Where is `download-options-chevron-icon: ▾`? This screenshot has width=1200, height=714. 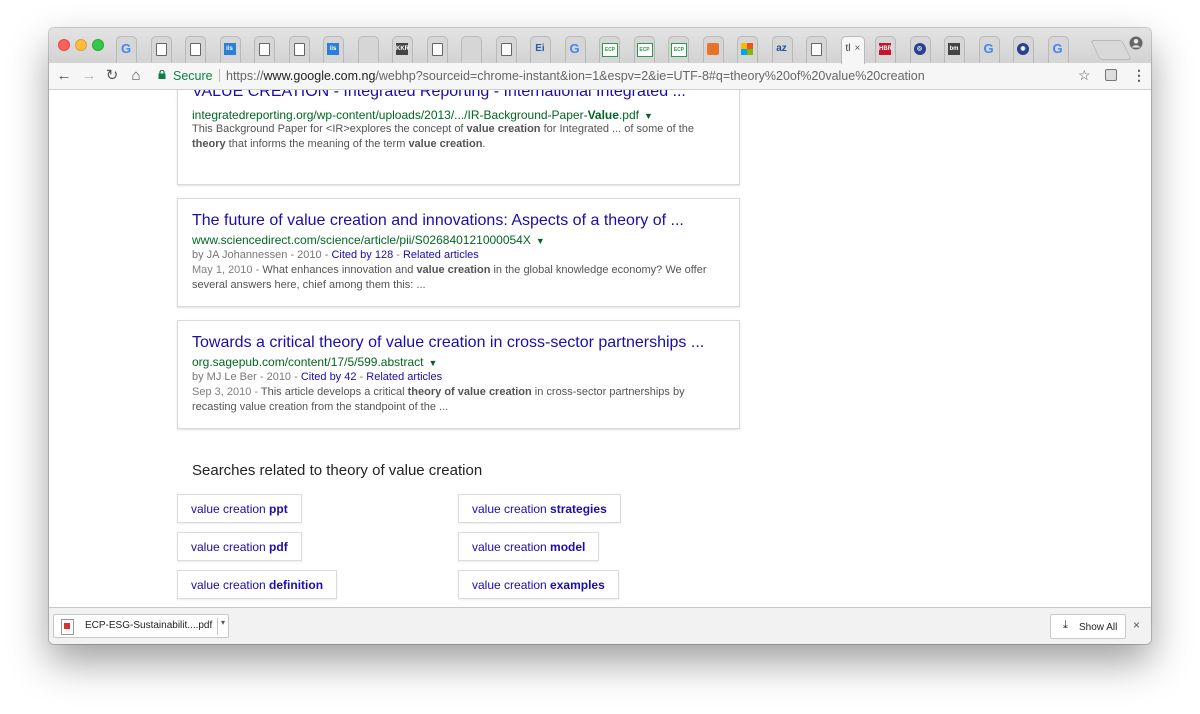
download-options-chevron-icon: ▾ is located at coordinates (221, 626).